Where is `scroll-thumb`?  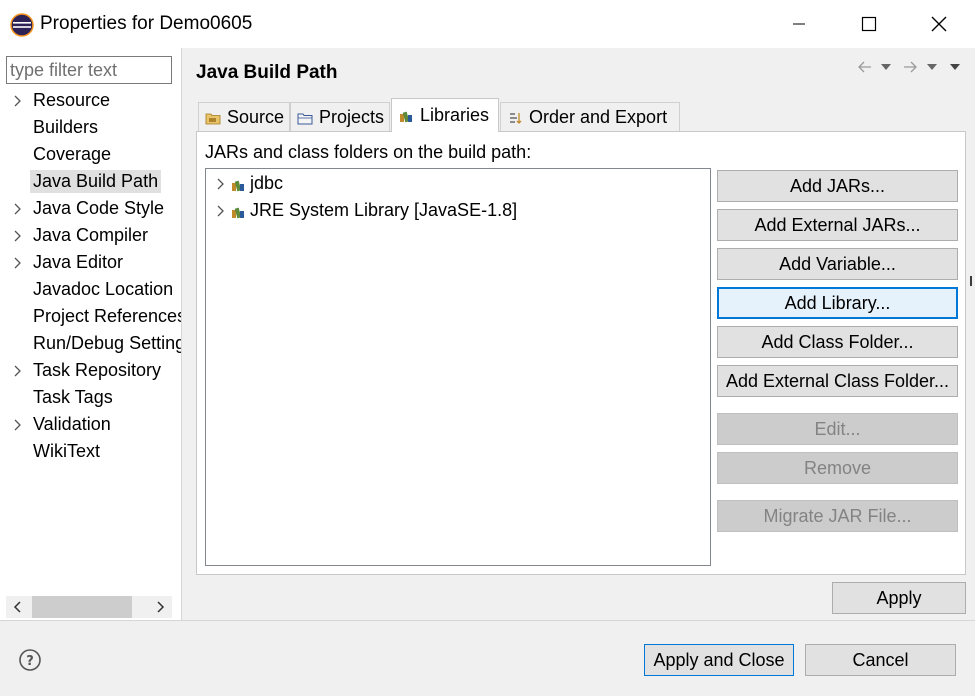
scroll-thumb is located at coordinates (82, 607).